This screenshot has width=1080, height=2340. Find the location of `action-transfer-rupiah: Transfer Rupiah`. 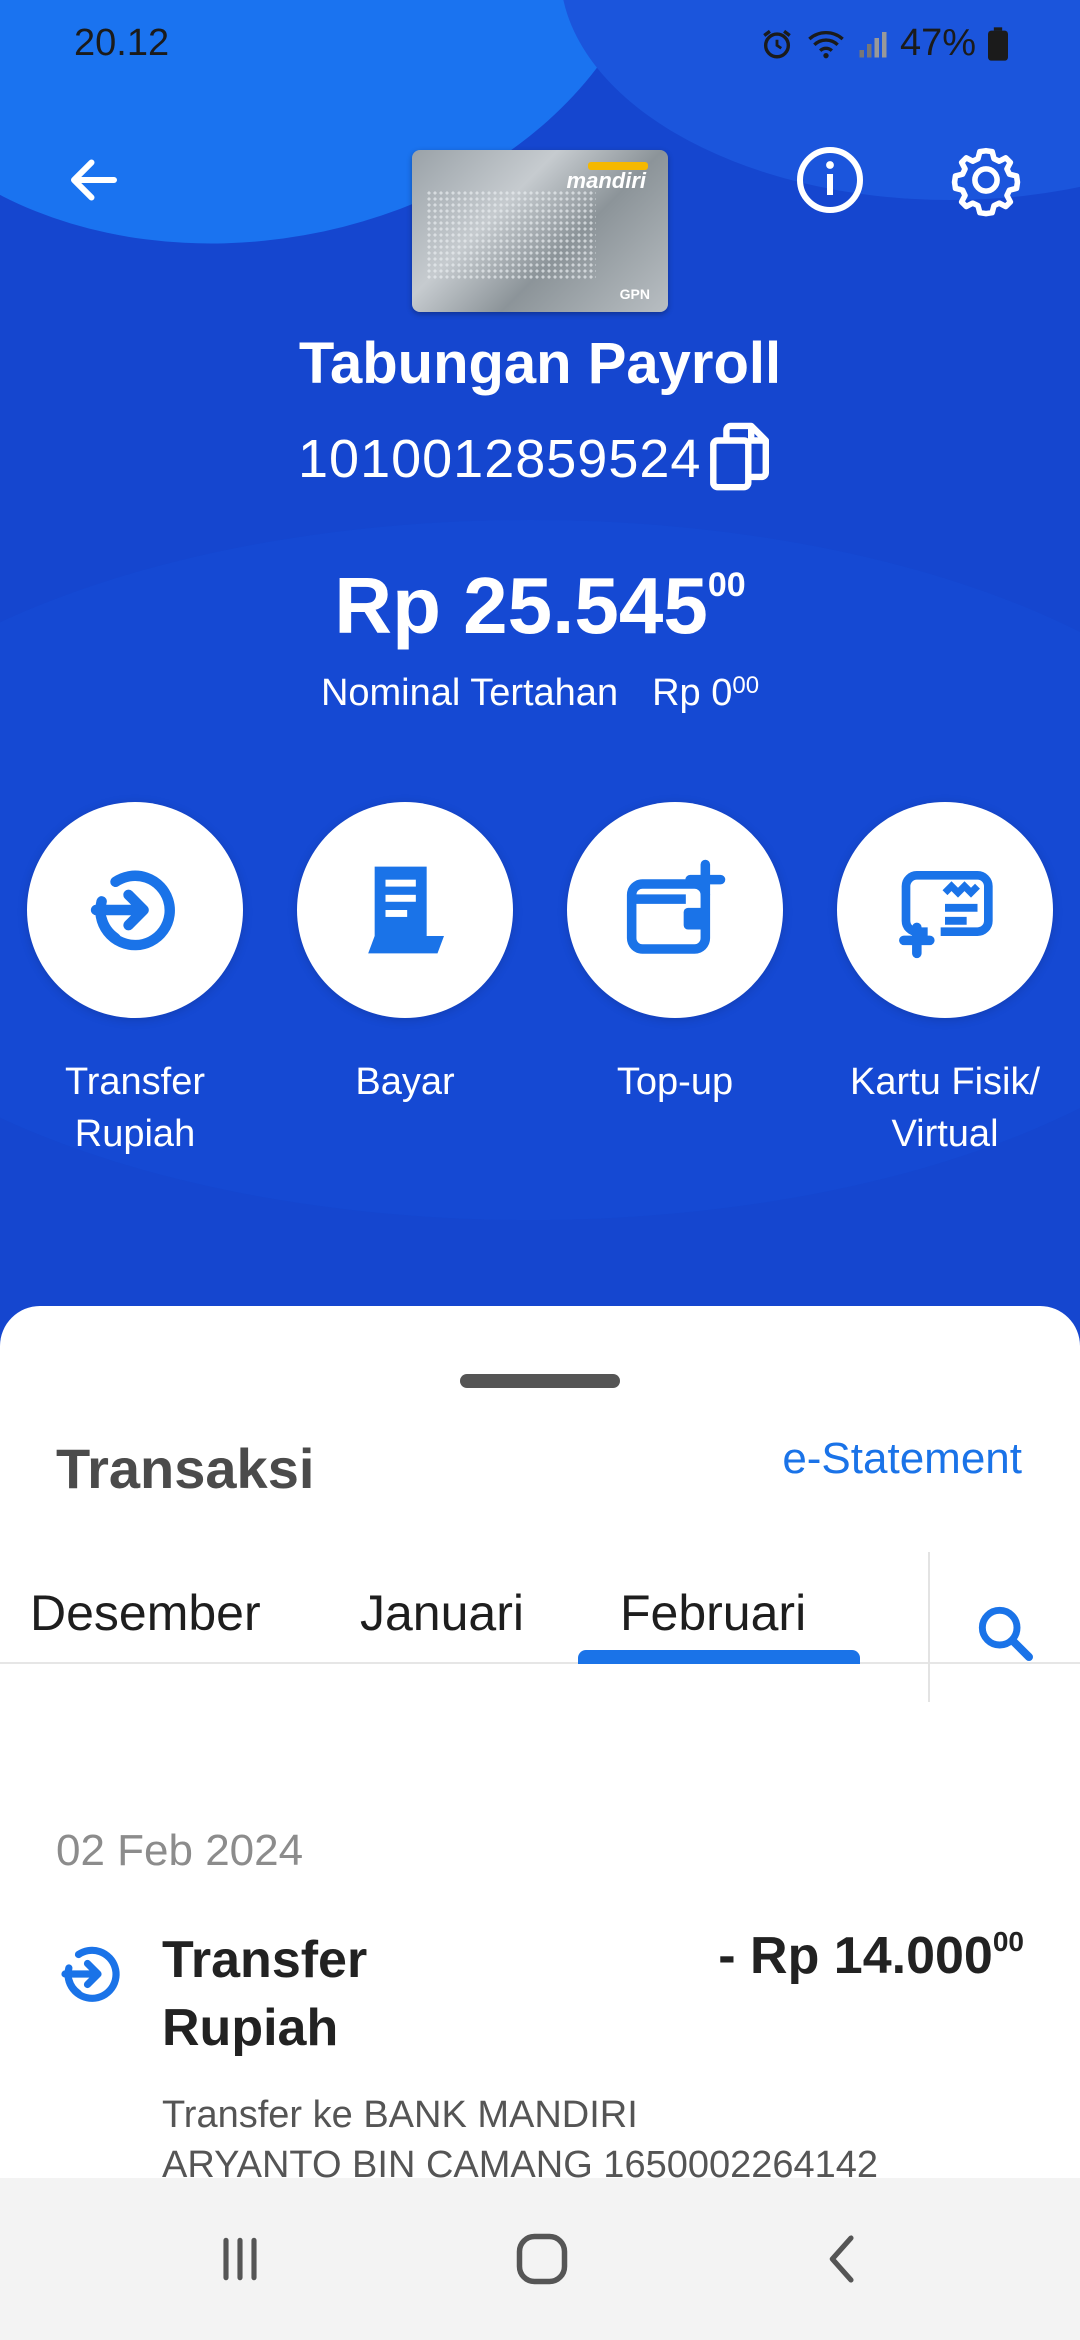

action-transfer-rupiah: Transfer Rupiah is located at coordinates (135, 981).